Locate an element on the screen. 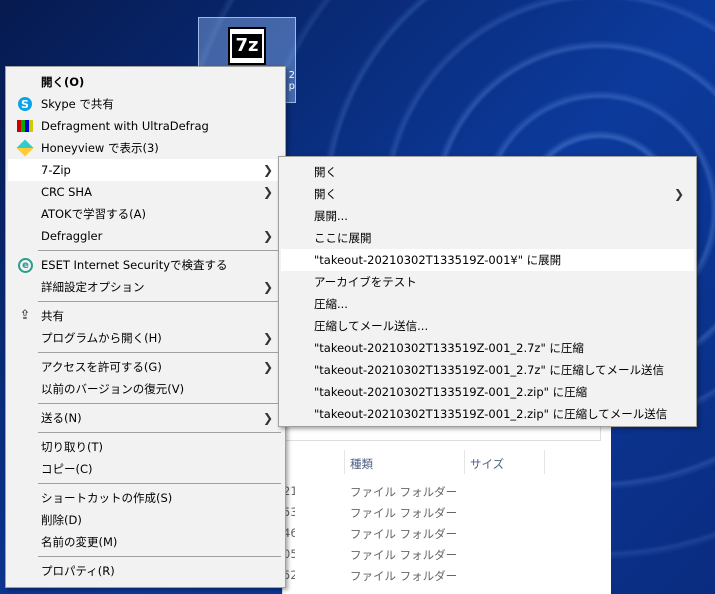 This screenshot has height=594, width=715. menu-item-restore-versions: 以前のバージョンの復元(V) is located at coordinates (145, 389).